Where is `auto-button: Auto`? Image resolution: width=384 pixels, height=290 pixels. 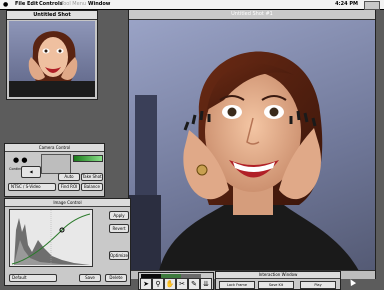
auto-button: Auto is located at coordinates (69, 177).